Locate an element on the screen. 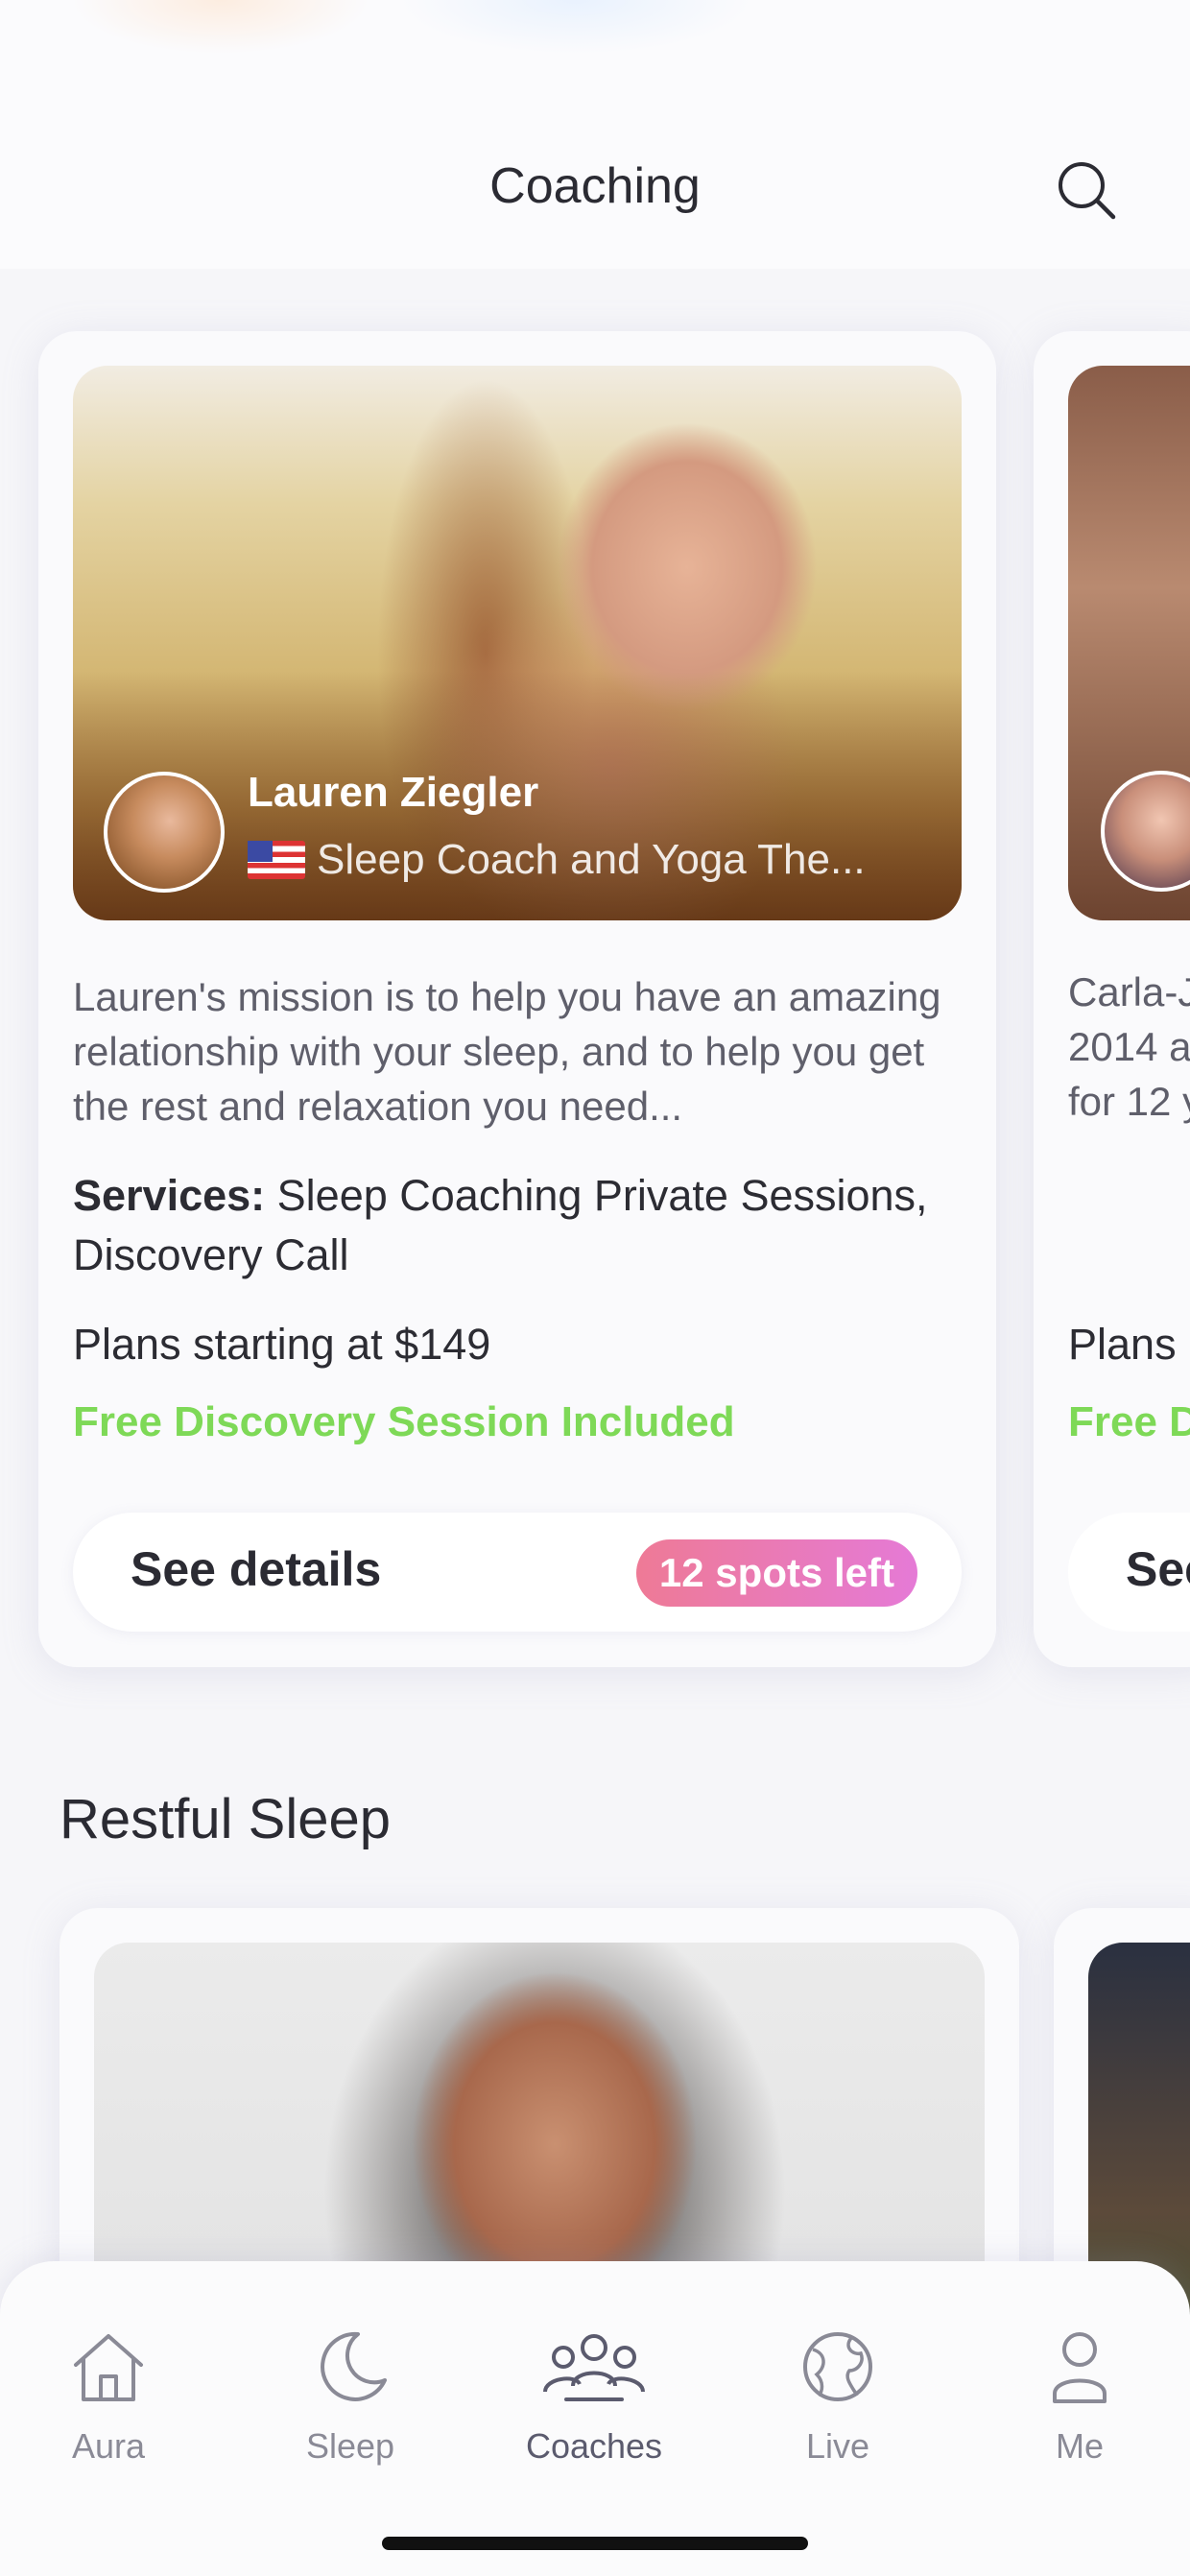  tab-live: Live is located at coordinates (838, 2397).